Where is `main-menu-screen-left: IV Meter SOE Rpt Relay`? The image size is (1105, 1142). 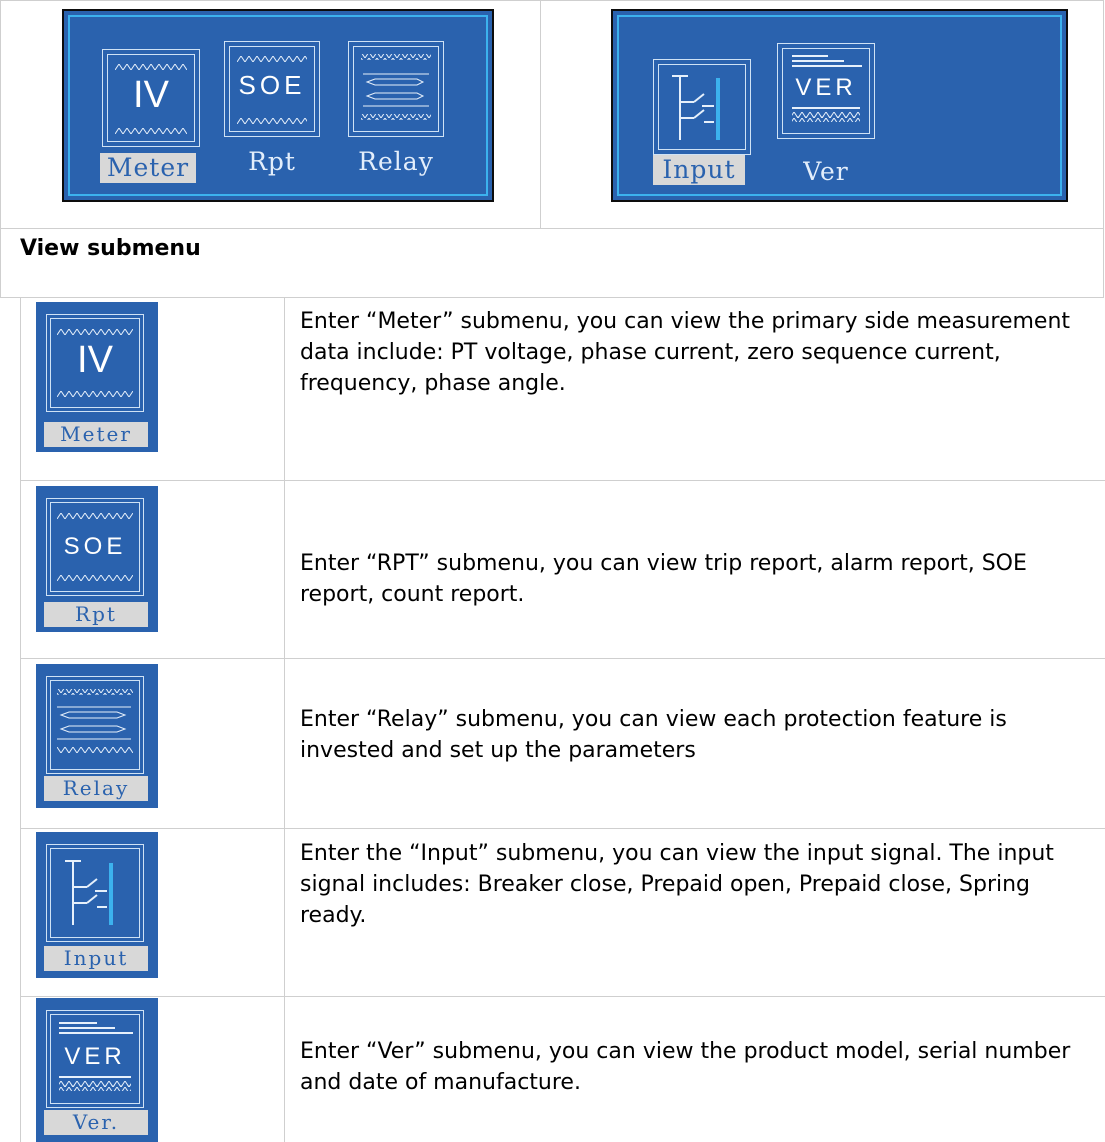
main-menu-screen-left: IV Meter SOE Rpt Relay is located at coordinates (278, 105).